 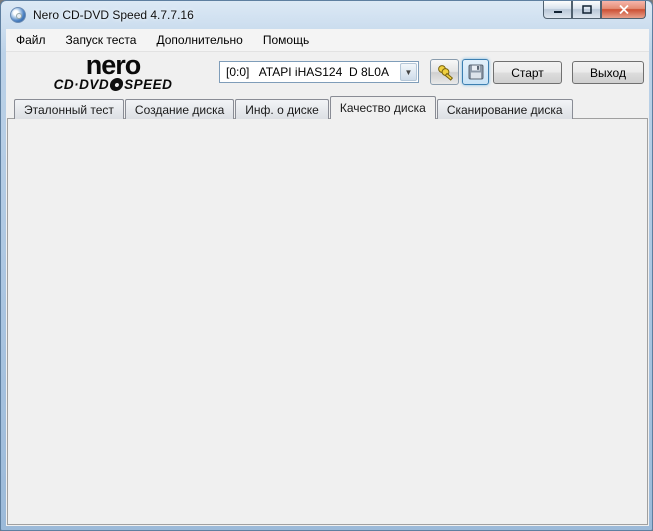 I want to click on menu-file: Файл, so click(x=31, y=40).